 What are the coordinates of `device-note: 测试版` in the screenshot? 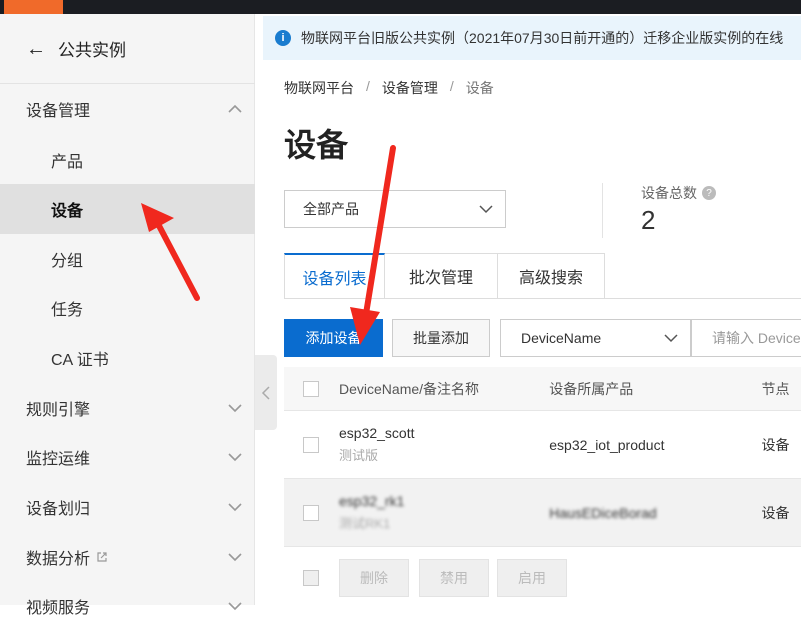 It's located at (359, 455).